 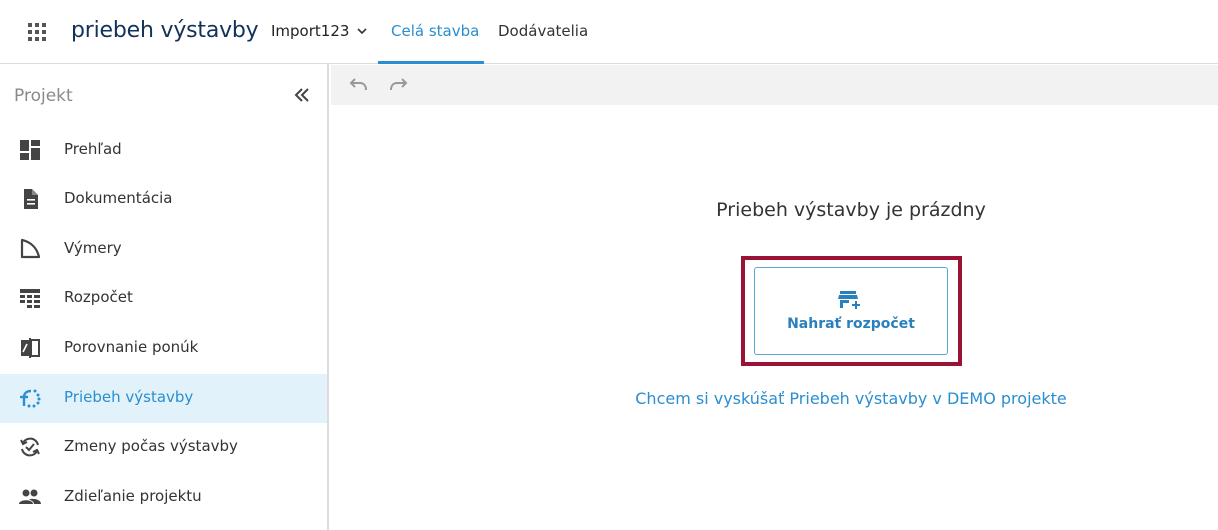 I want to click on compare-icon, so click(x=30, y=348).